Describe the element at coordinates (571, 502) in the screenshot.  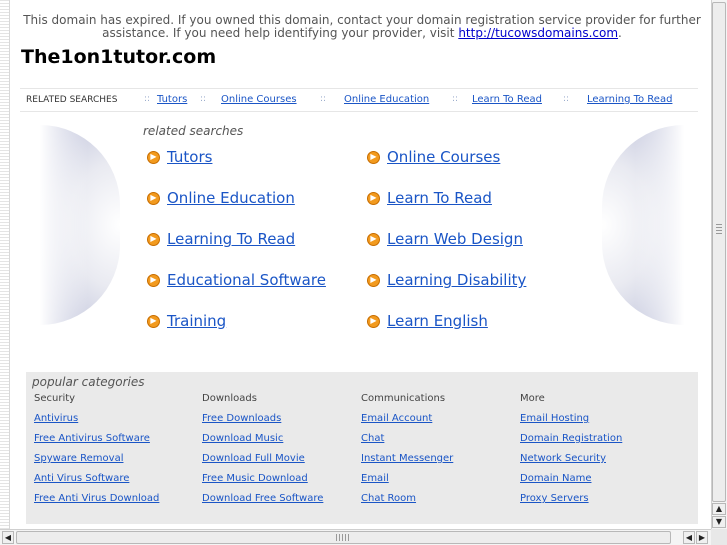
I see `category-link: Proxy Servers` at that location.